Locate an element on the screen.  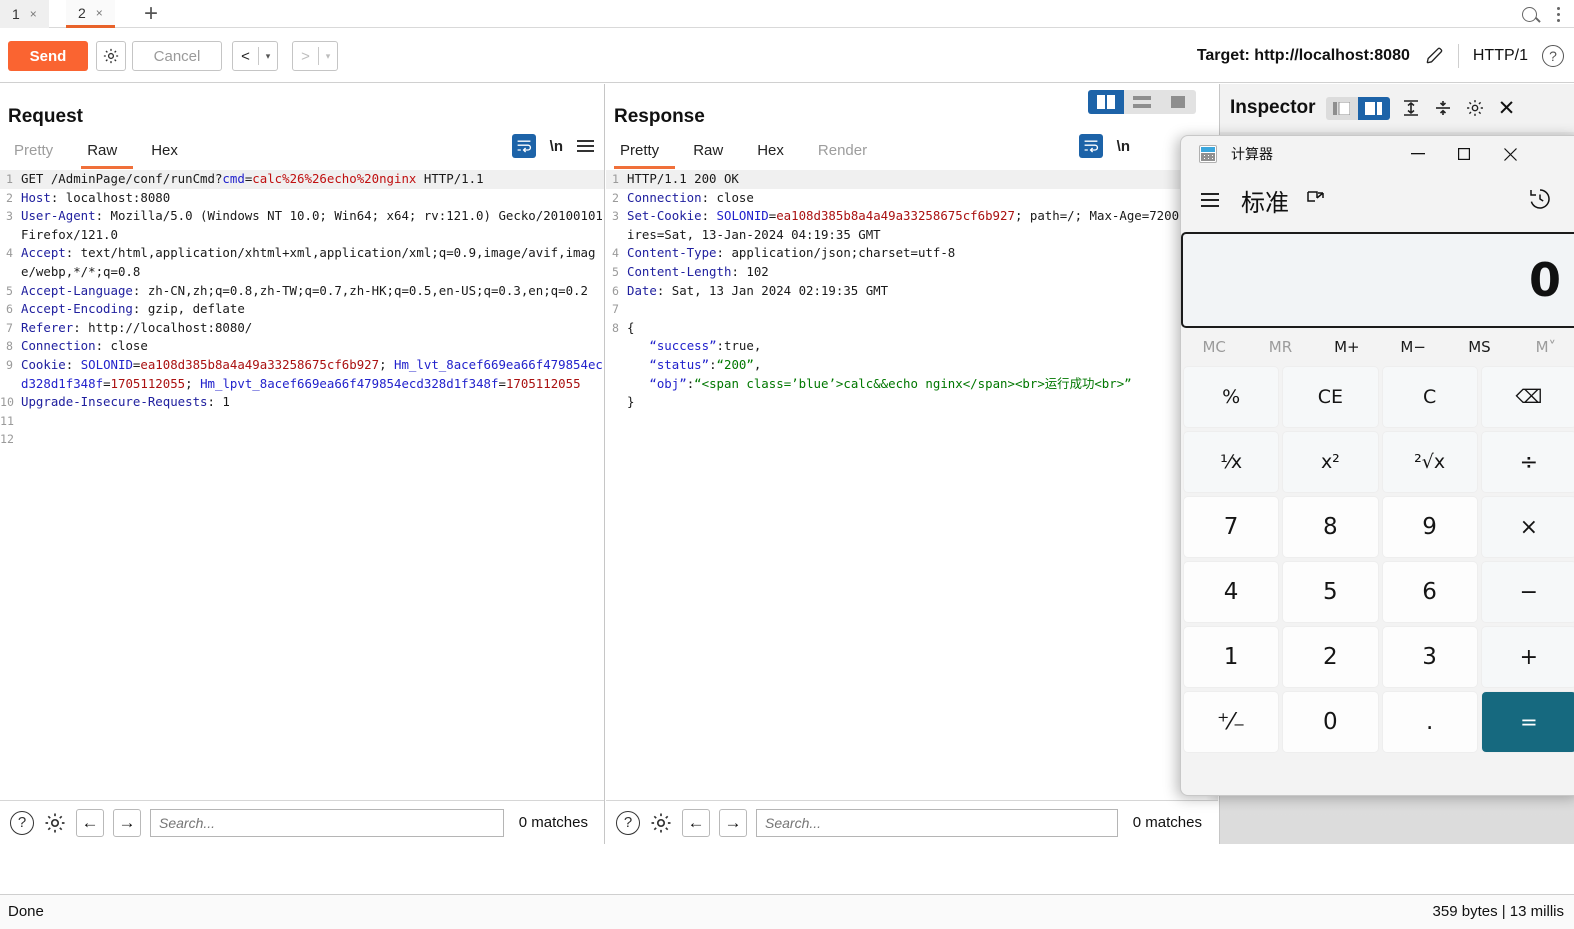
code-line: 1 HTTP/1.1 200 OK is located at coordinates (912, 179).